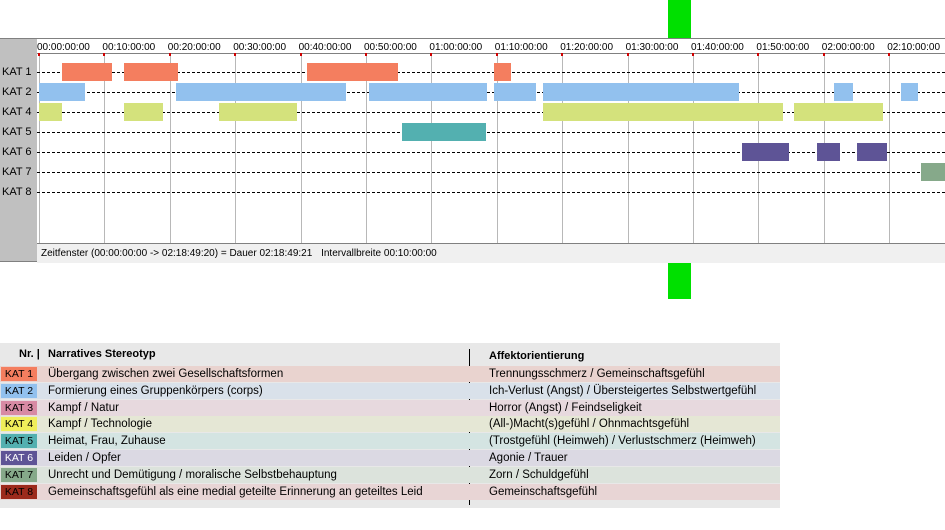  I want to click on tick-label: 01:20:00:00, so click(587, 47).